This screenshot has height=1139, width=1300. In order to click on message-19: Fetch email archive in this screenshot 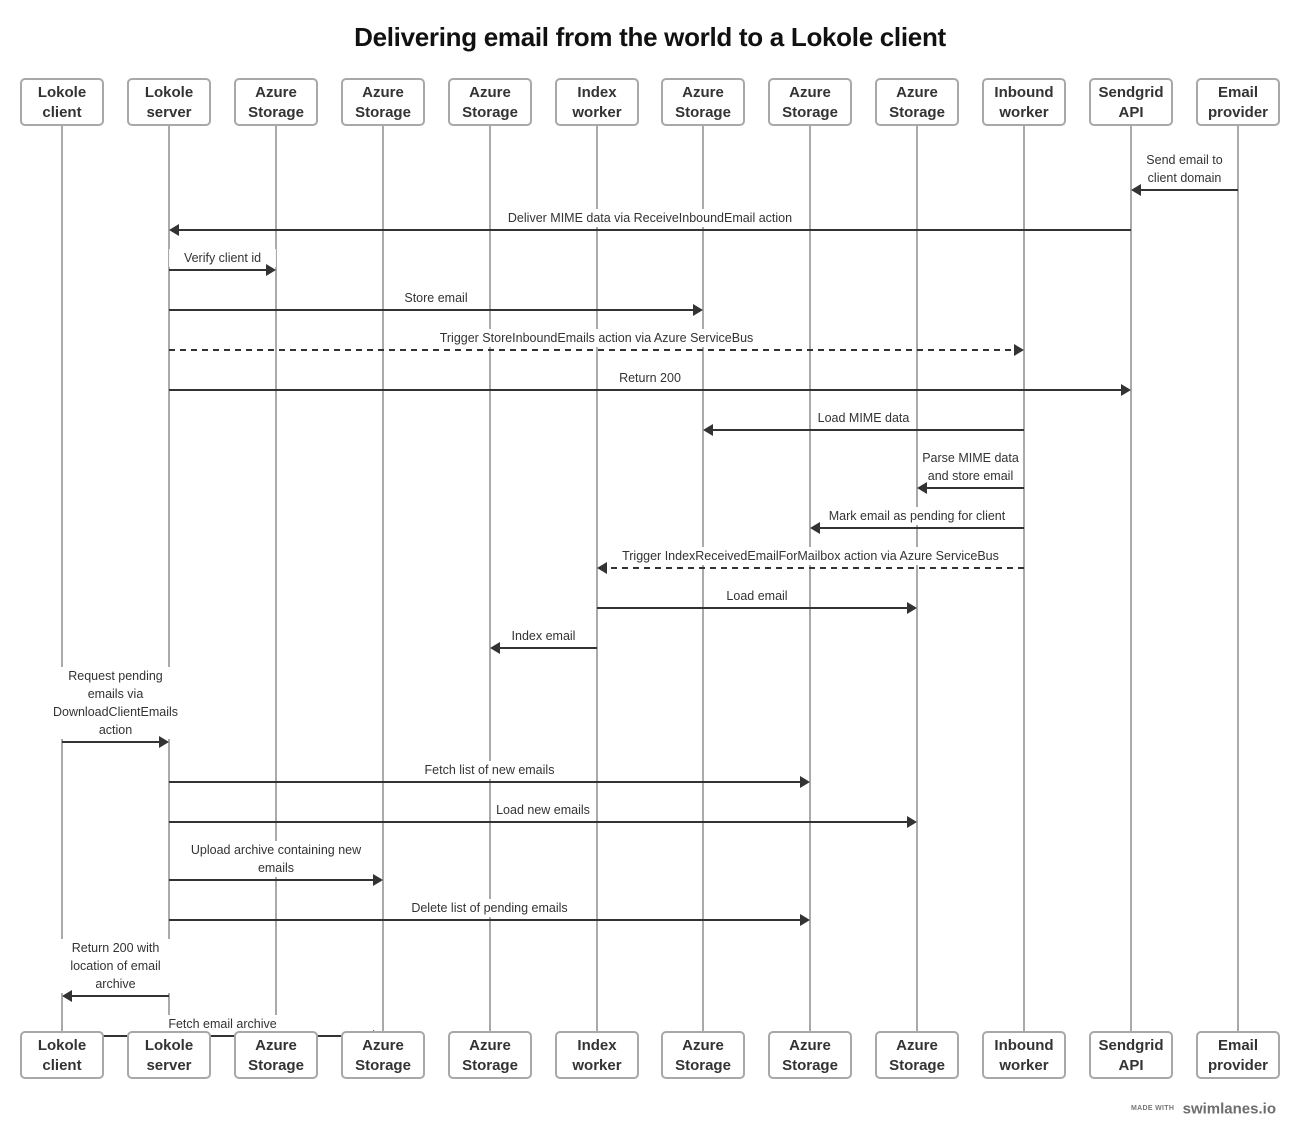, I will do `click(222, 1028)`.